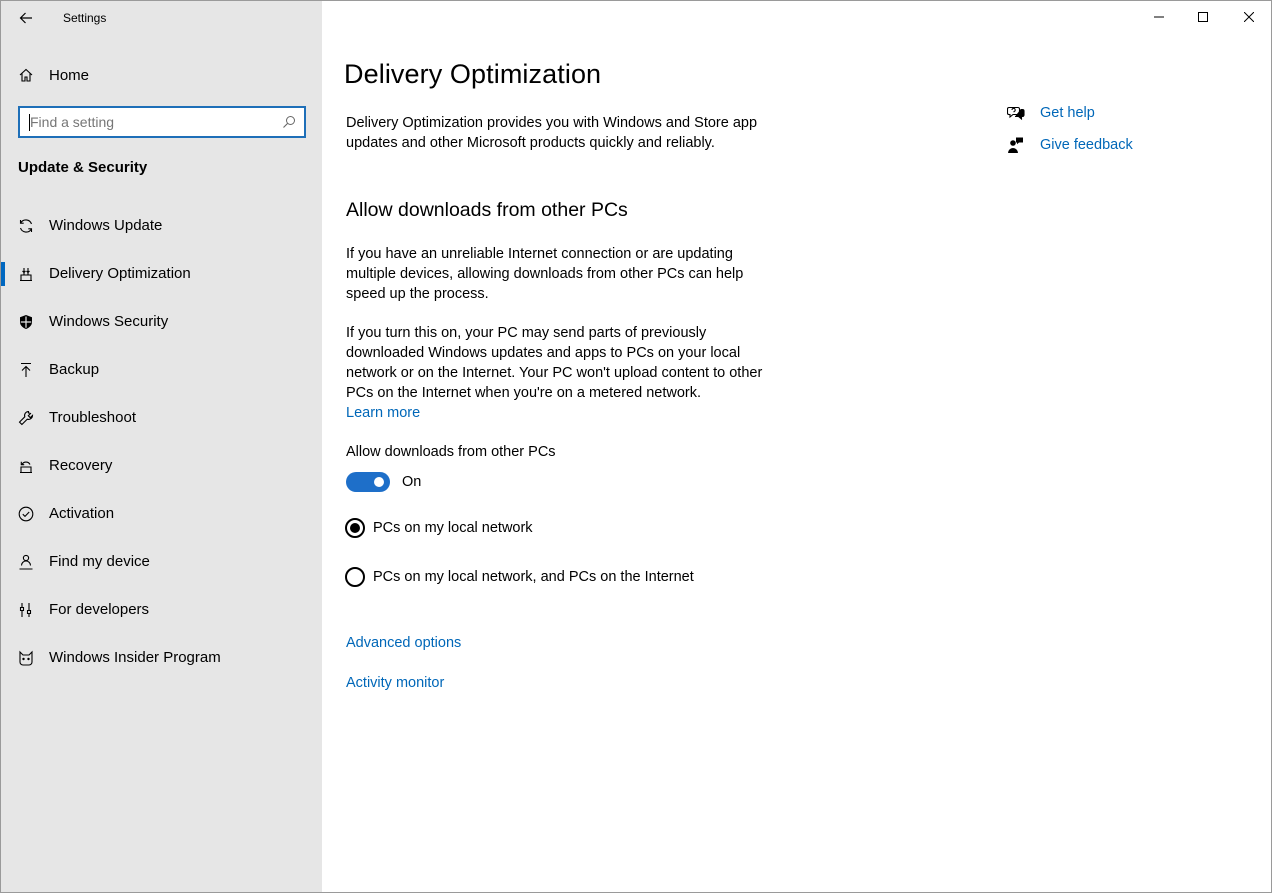  What do you see at coordinates (403, 643) in the screenshot?
I see `advanced-options-link: Advanced options` at bounding box center [403, 643].